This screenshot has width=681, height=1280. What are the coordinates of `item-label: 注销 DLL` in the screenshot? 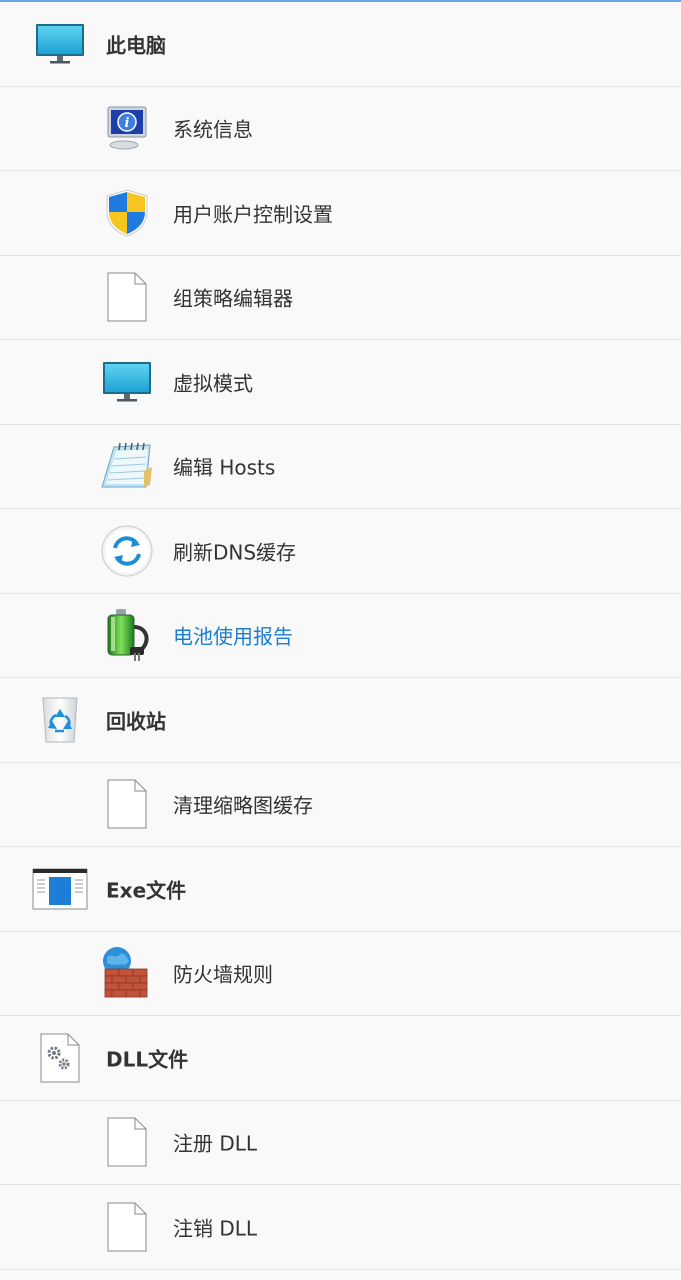 It's located at (215, 1228).